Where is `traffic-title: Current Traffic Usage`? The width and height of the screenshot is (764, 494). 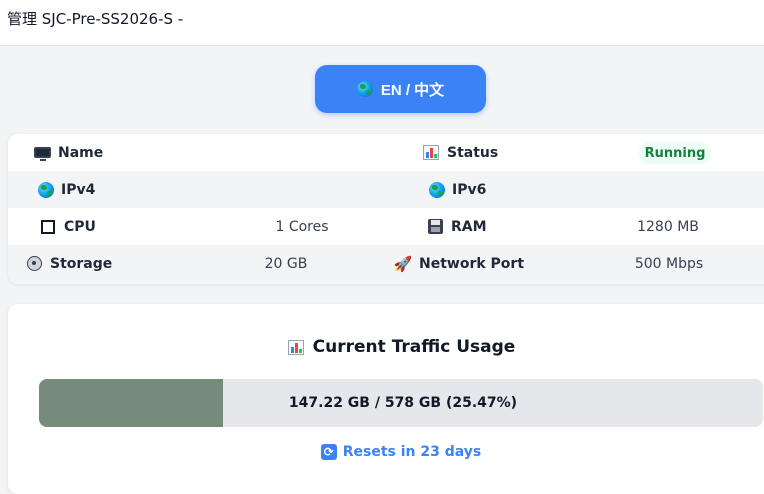
traffic-title: Current Traffic Usage is located at coordinates (386, 347).